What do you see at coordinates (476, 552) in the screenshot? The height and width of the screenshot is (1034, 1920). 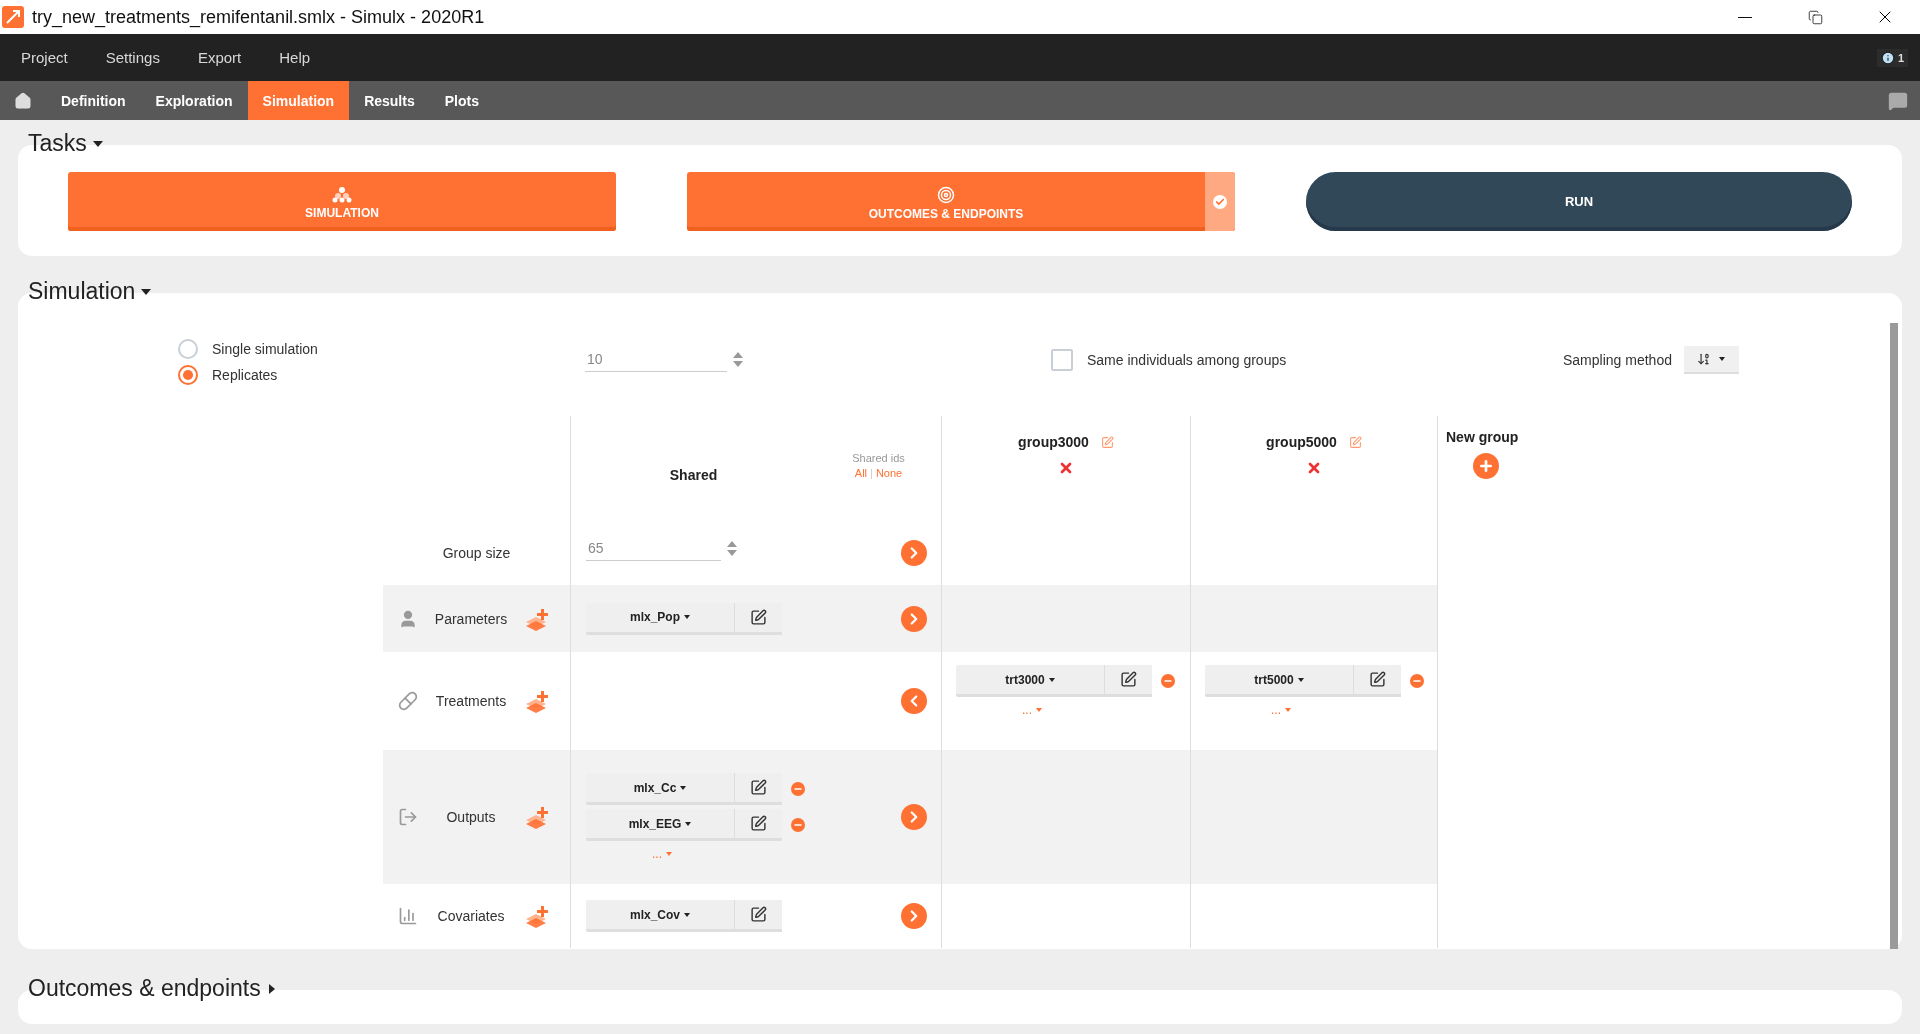 I see `row-label: Group size` at bounding box center [476, 552].